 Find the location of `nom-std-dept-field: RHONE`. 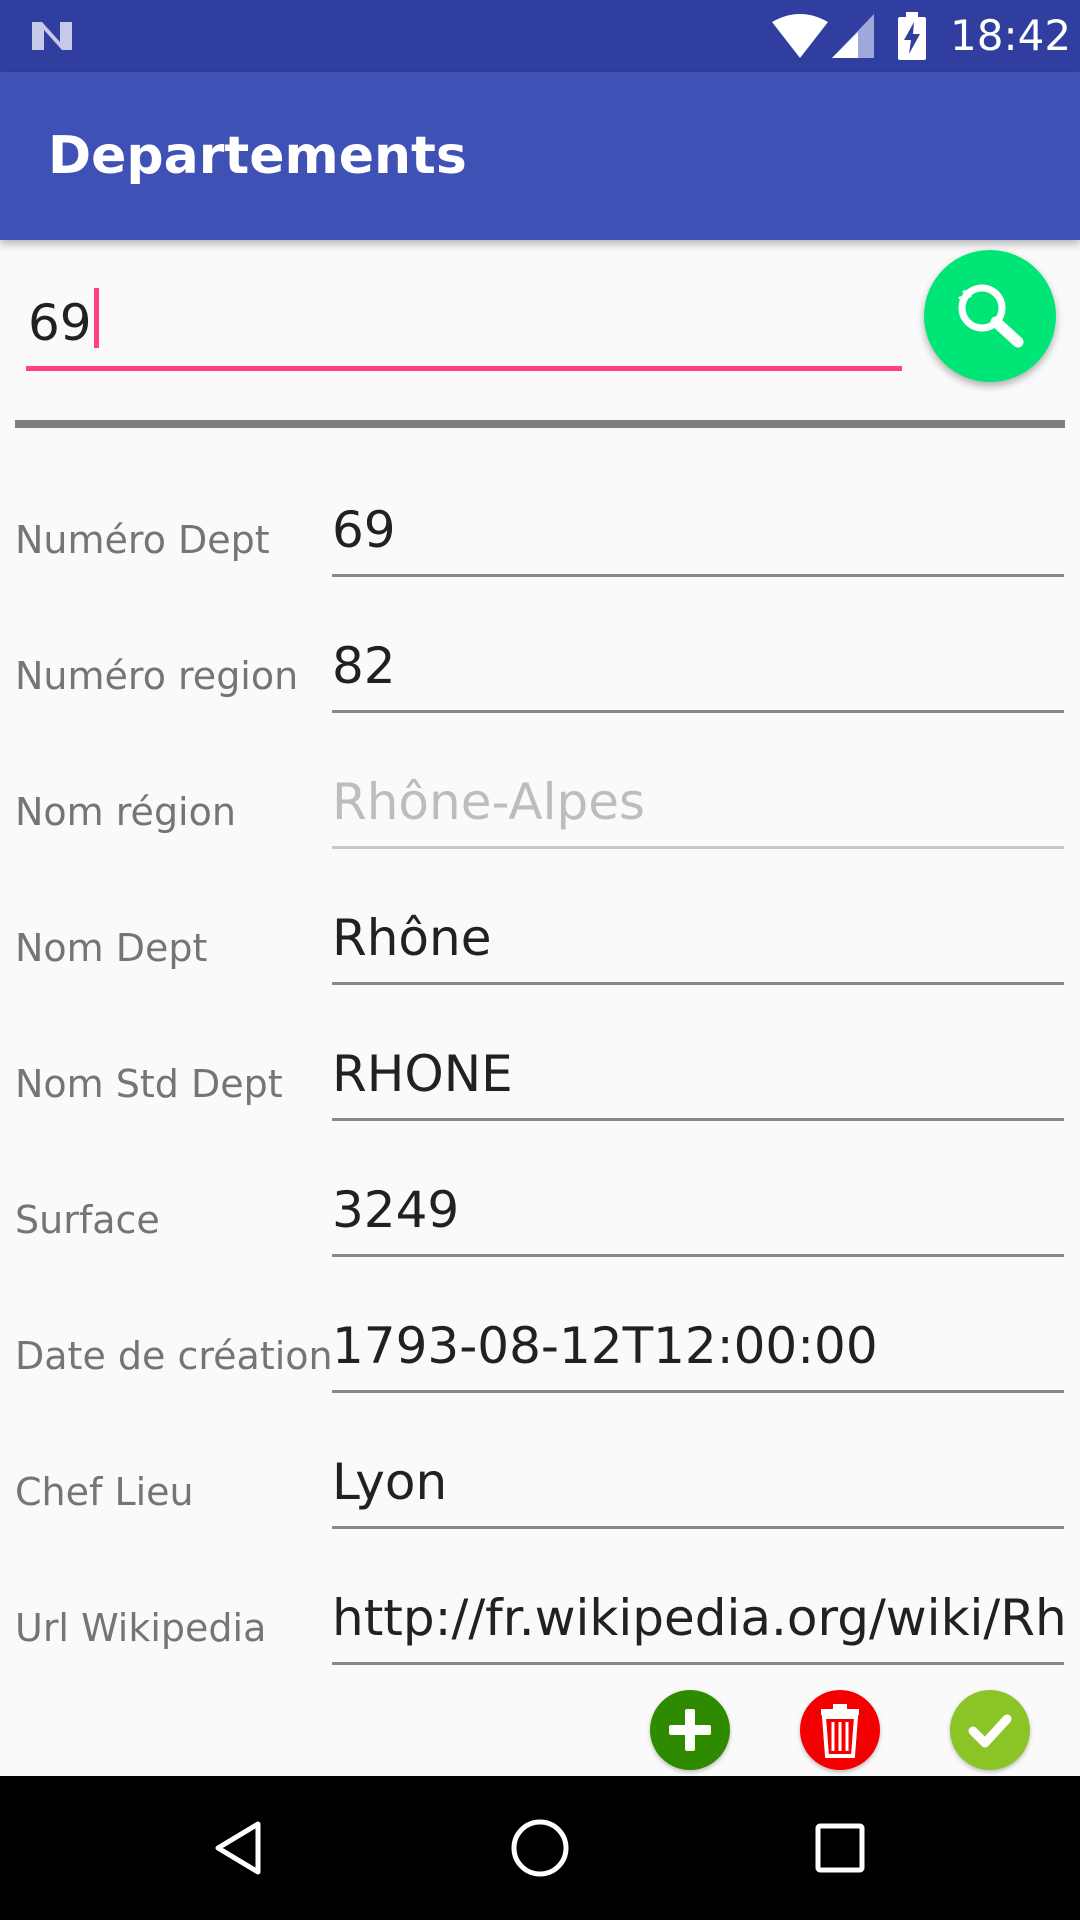

nom-std-dept-field: RHONE is located at coordinates (698, 1077).